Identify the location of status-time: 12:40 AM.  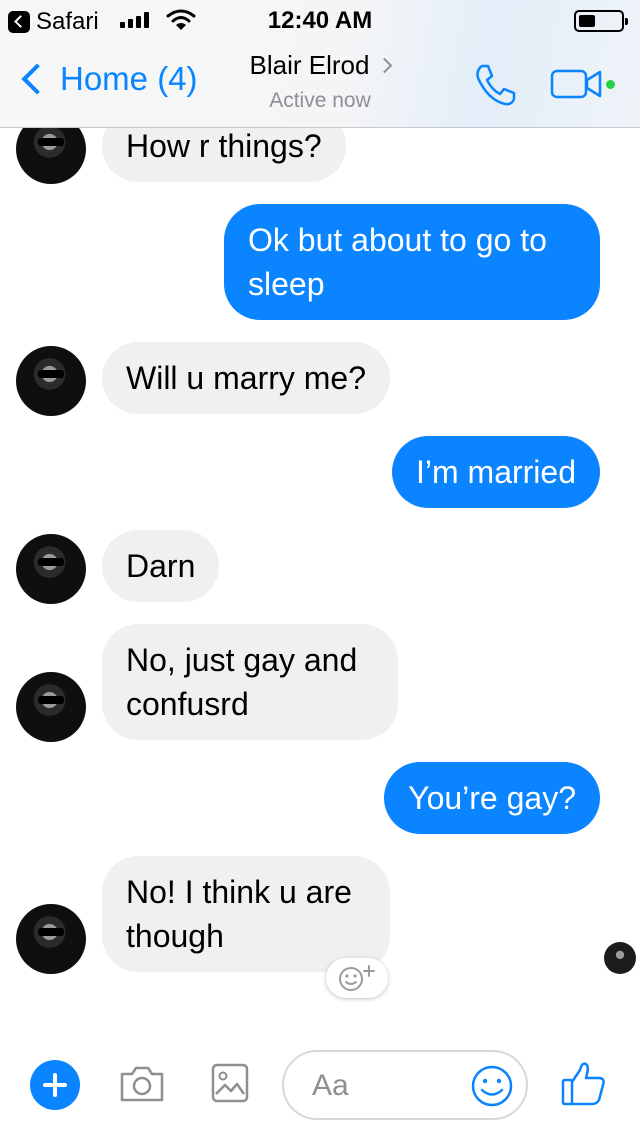
(320, 20).